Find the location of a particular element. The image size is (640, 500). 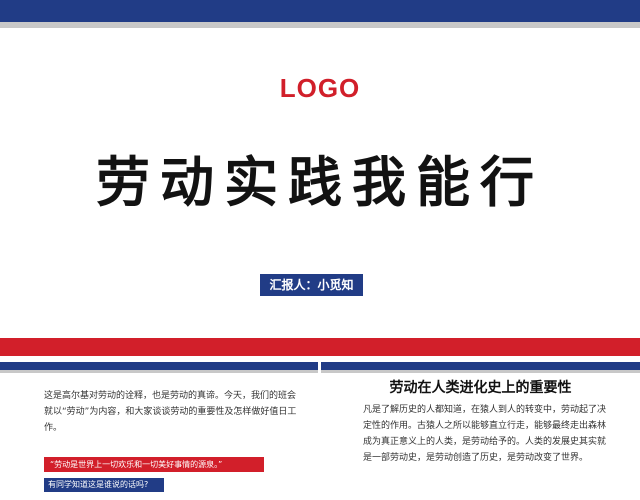

presenter-badge: 汇报人：小觅知 is located at coordinates (311, 285).